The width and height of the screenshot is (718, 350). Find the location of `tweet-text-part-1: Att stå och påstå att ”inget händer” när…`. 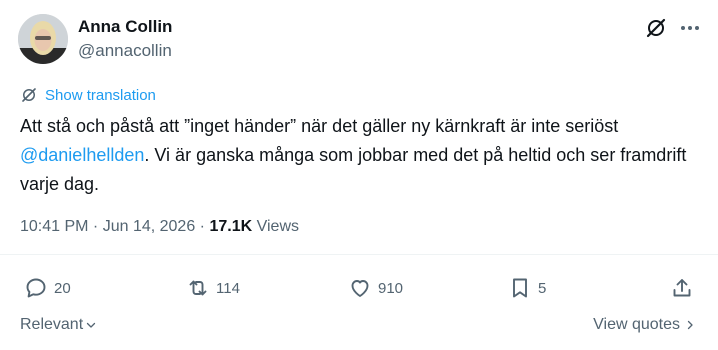

tweet-text-part-1: Att stå och påstå att ”inget händer” när… is located at coordinates (319, 126).